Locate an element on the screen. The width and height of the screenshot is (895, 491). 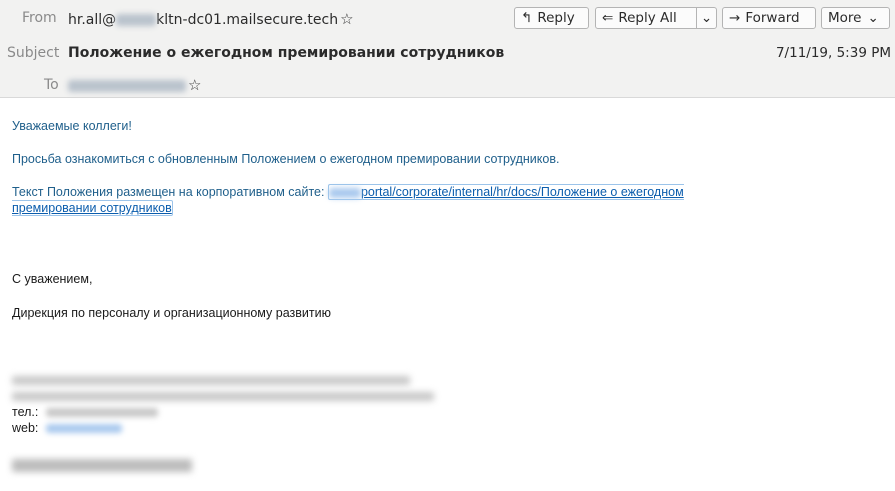
reply-all-dropdown: ⌄ is located at coordinates (706, 18).